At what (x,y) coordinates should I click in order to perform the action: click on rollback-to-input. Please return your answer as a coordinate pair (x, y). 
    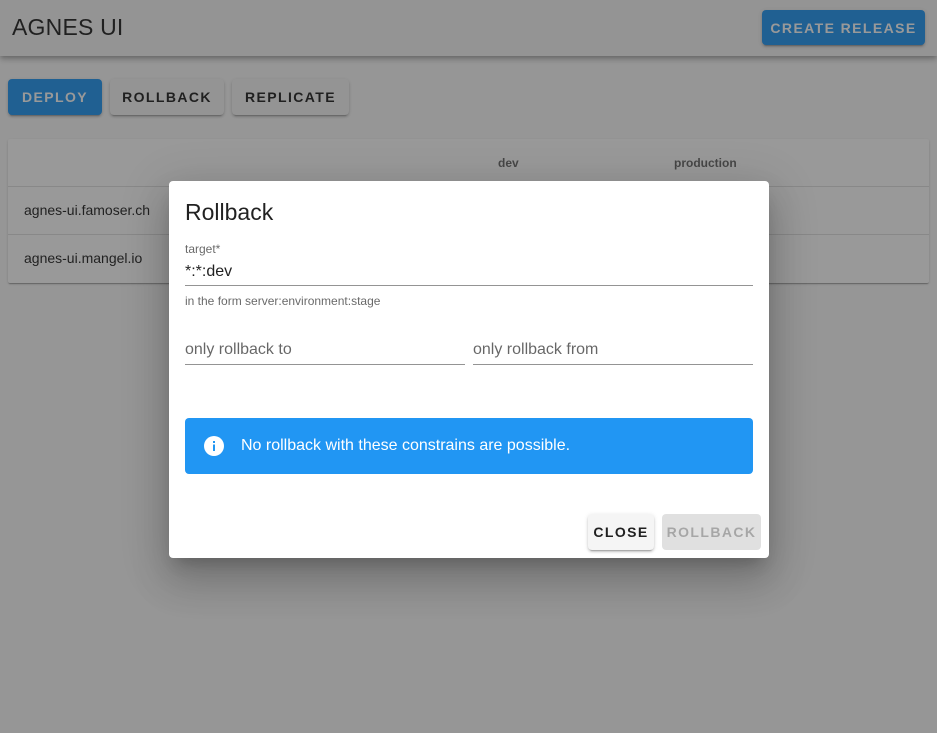
    Looking at the image, I should click on (325, 350).